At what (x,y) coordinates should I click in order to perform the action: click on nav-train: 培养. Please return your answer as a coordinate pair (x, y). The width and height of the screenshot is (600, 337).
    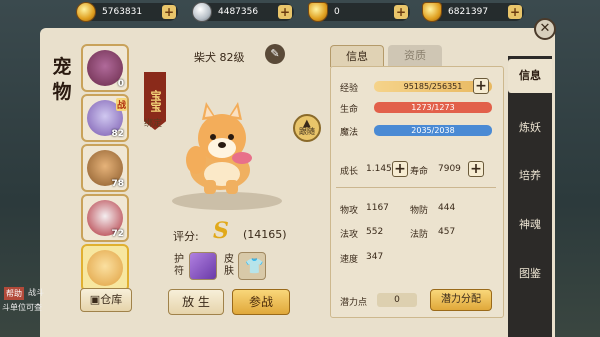
    Looking at the image, I should click on (530, 175).